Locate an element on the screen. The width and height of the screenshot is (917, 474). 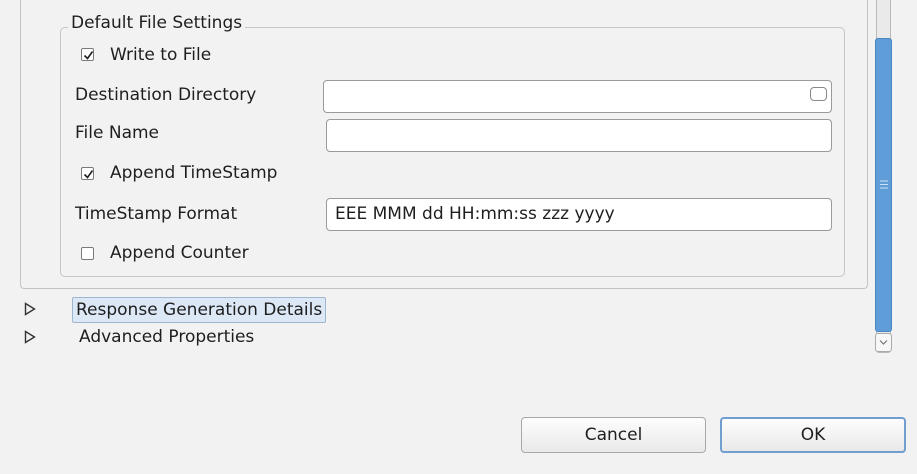
cancel-button: Cancel is located at coordinates (613, 435).